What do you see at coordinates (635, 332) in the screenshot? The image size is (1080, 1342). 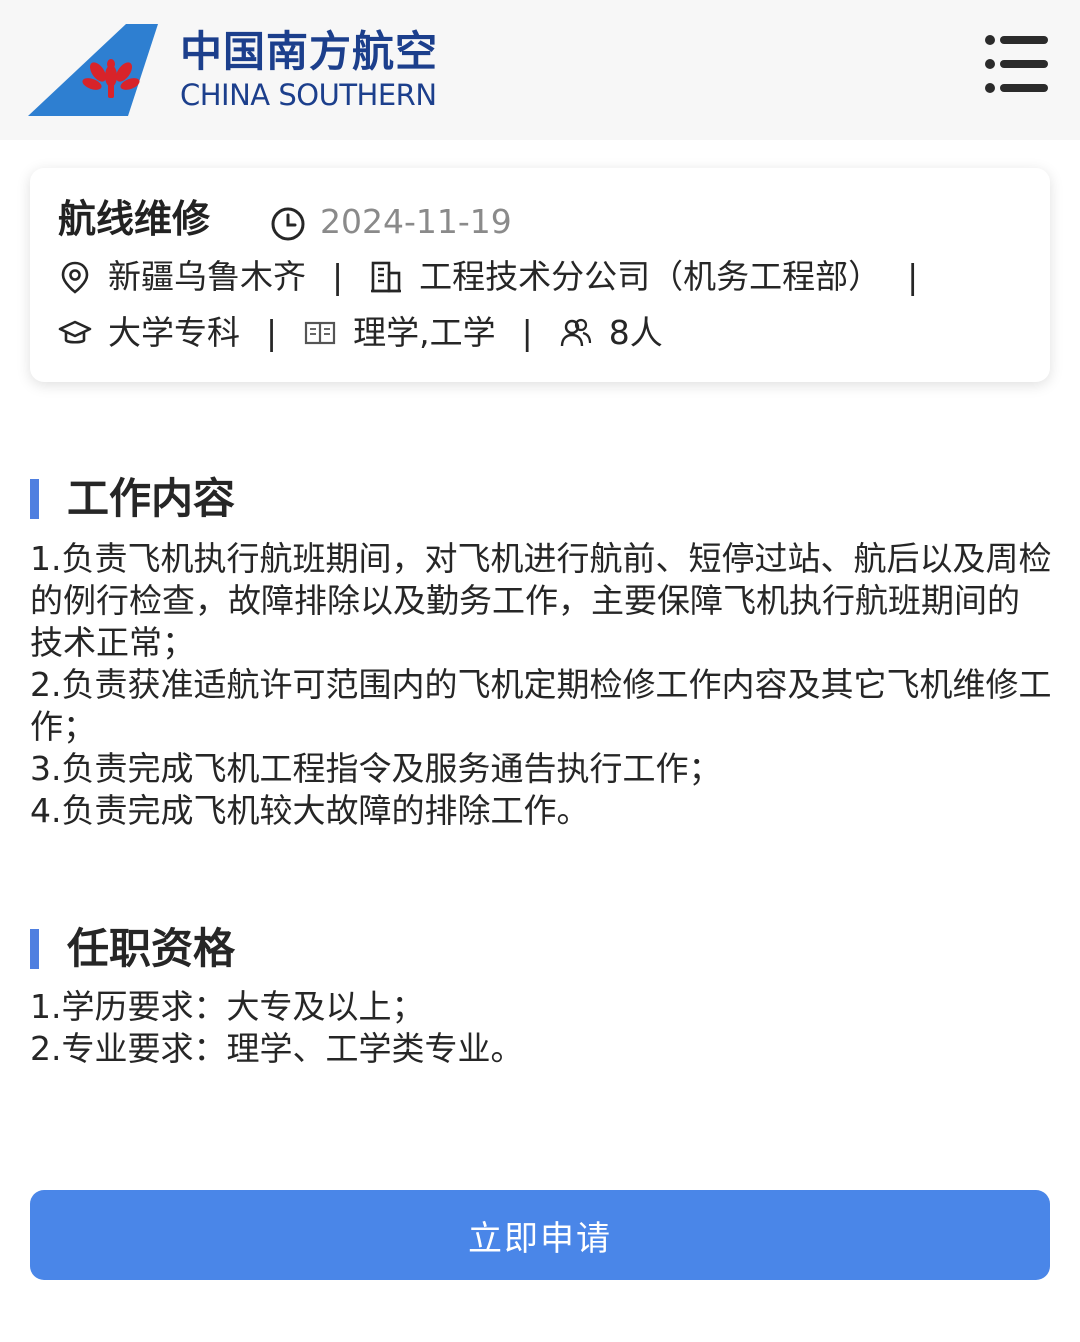 I see `job-headcount: 8人` at bounding box center [635, 332].